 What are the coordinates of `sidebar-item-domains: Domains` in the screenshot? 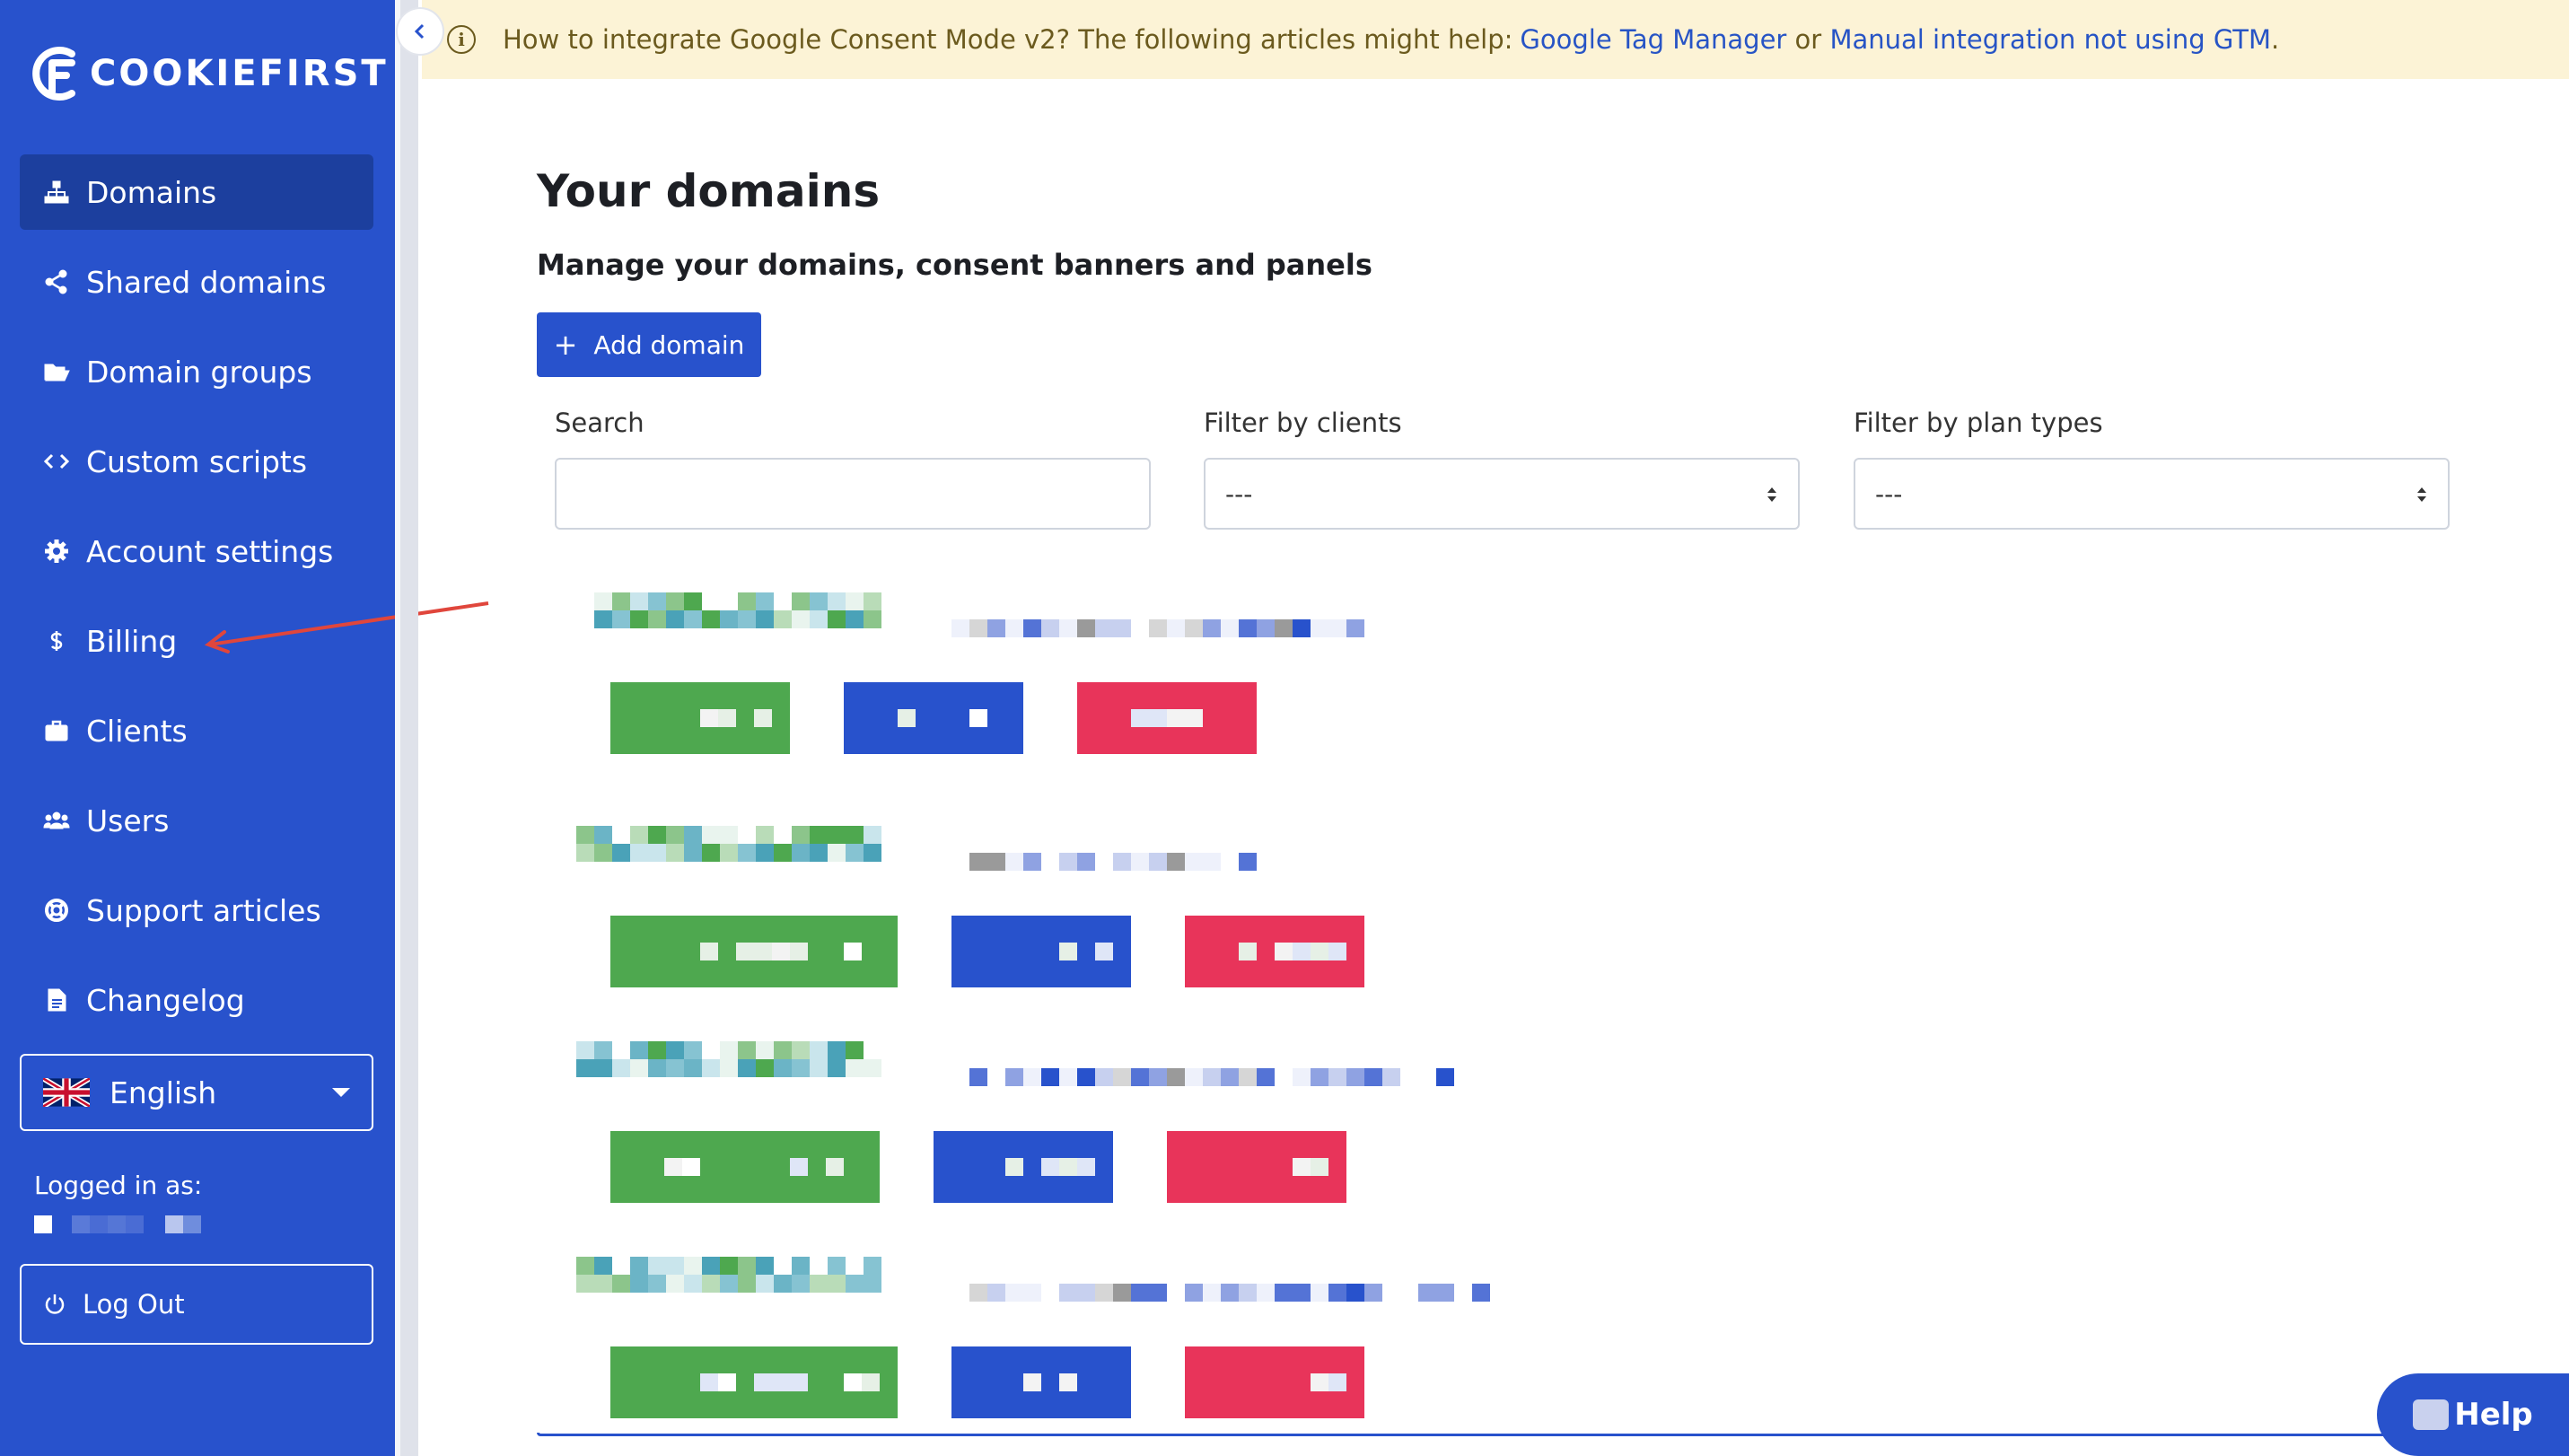 It's located at (196, 192).